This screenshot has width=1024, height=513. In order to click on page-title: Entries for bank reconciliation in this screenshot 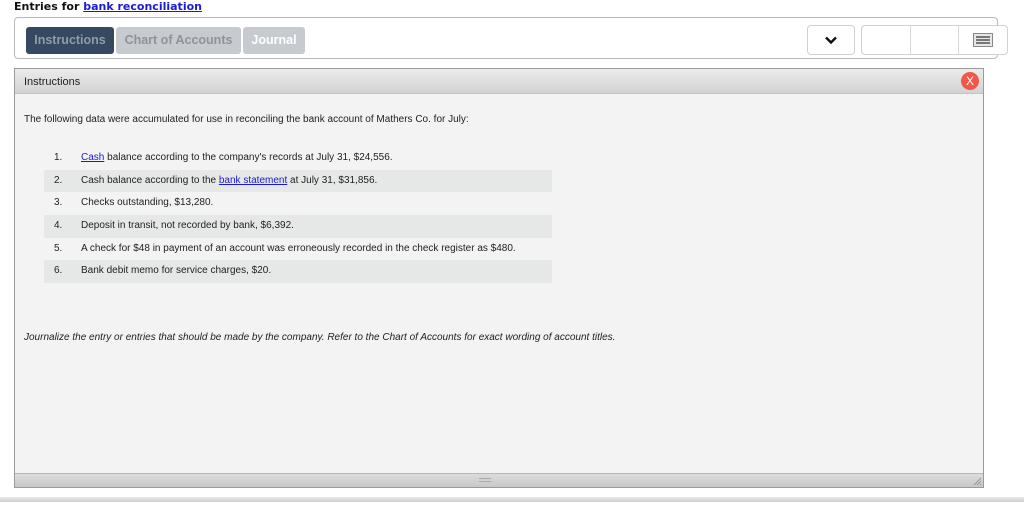, I will do `click(108, 6)`.